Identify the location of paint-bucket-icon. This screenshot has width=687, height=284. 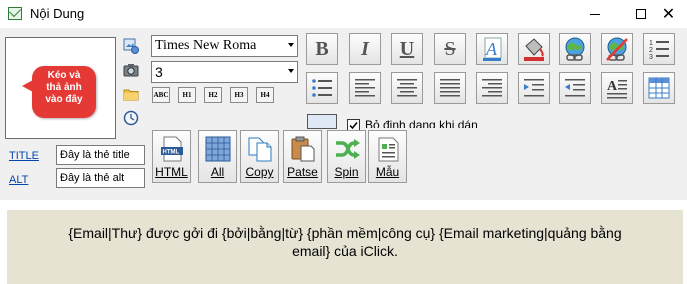
(534, 49).